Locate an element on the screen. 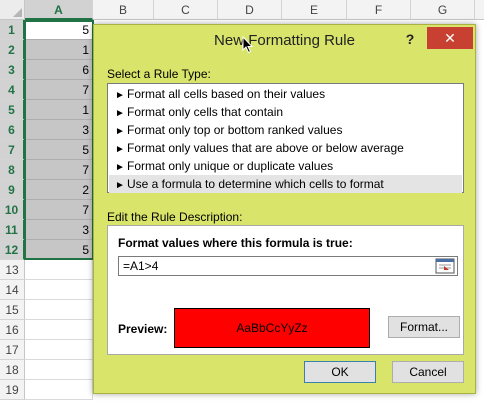  rule-type-item: ► Format all cells based on their values is located at coordinates (285, 94).